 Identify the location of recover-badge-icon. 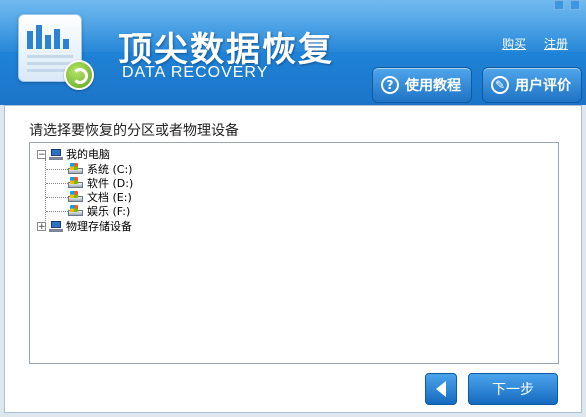
(79, 75).